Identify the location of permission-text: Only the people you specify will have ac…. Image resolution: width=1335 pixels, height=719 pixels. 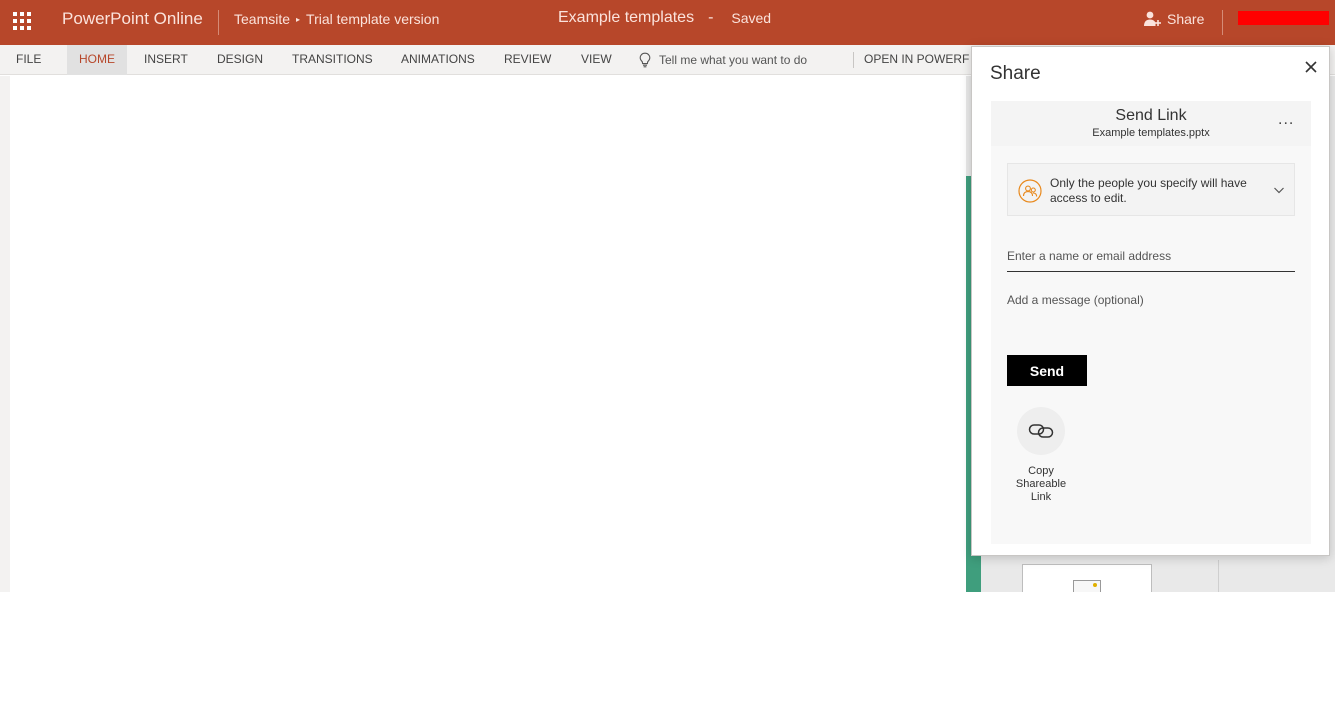
(1148, 190).